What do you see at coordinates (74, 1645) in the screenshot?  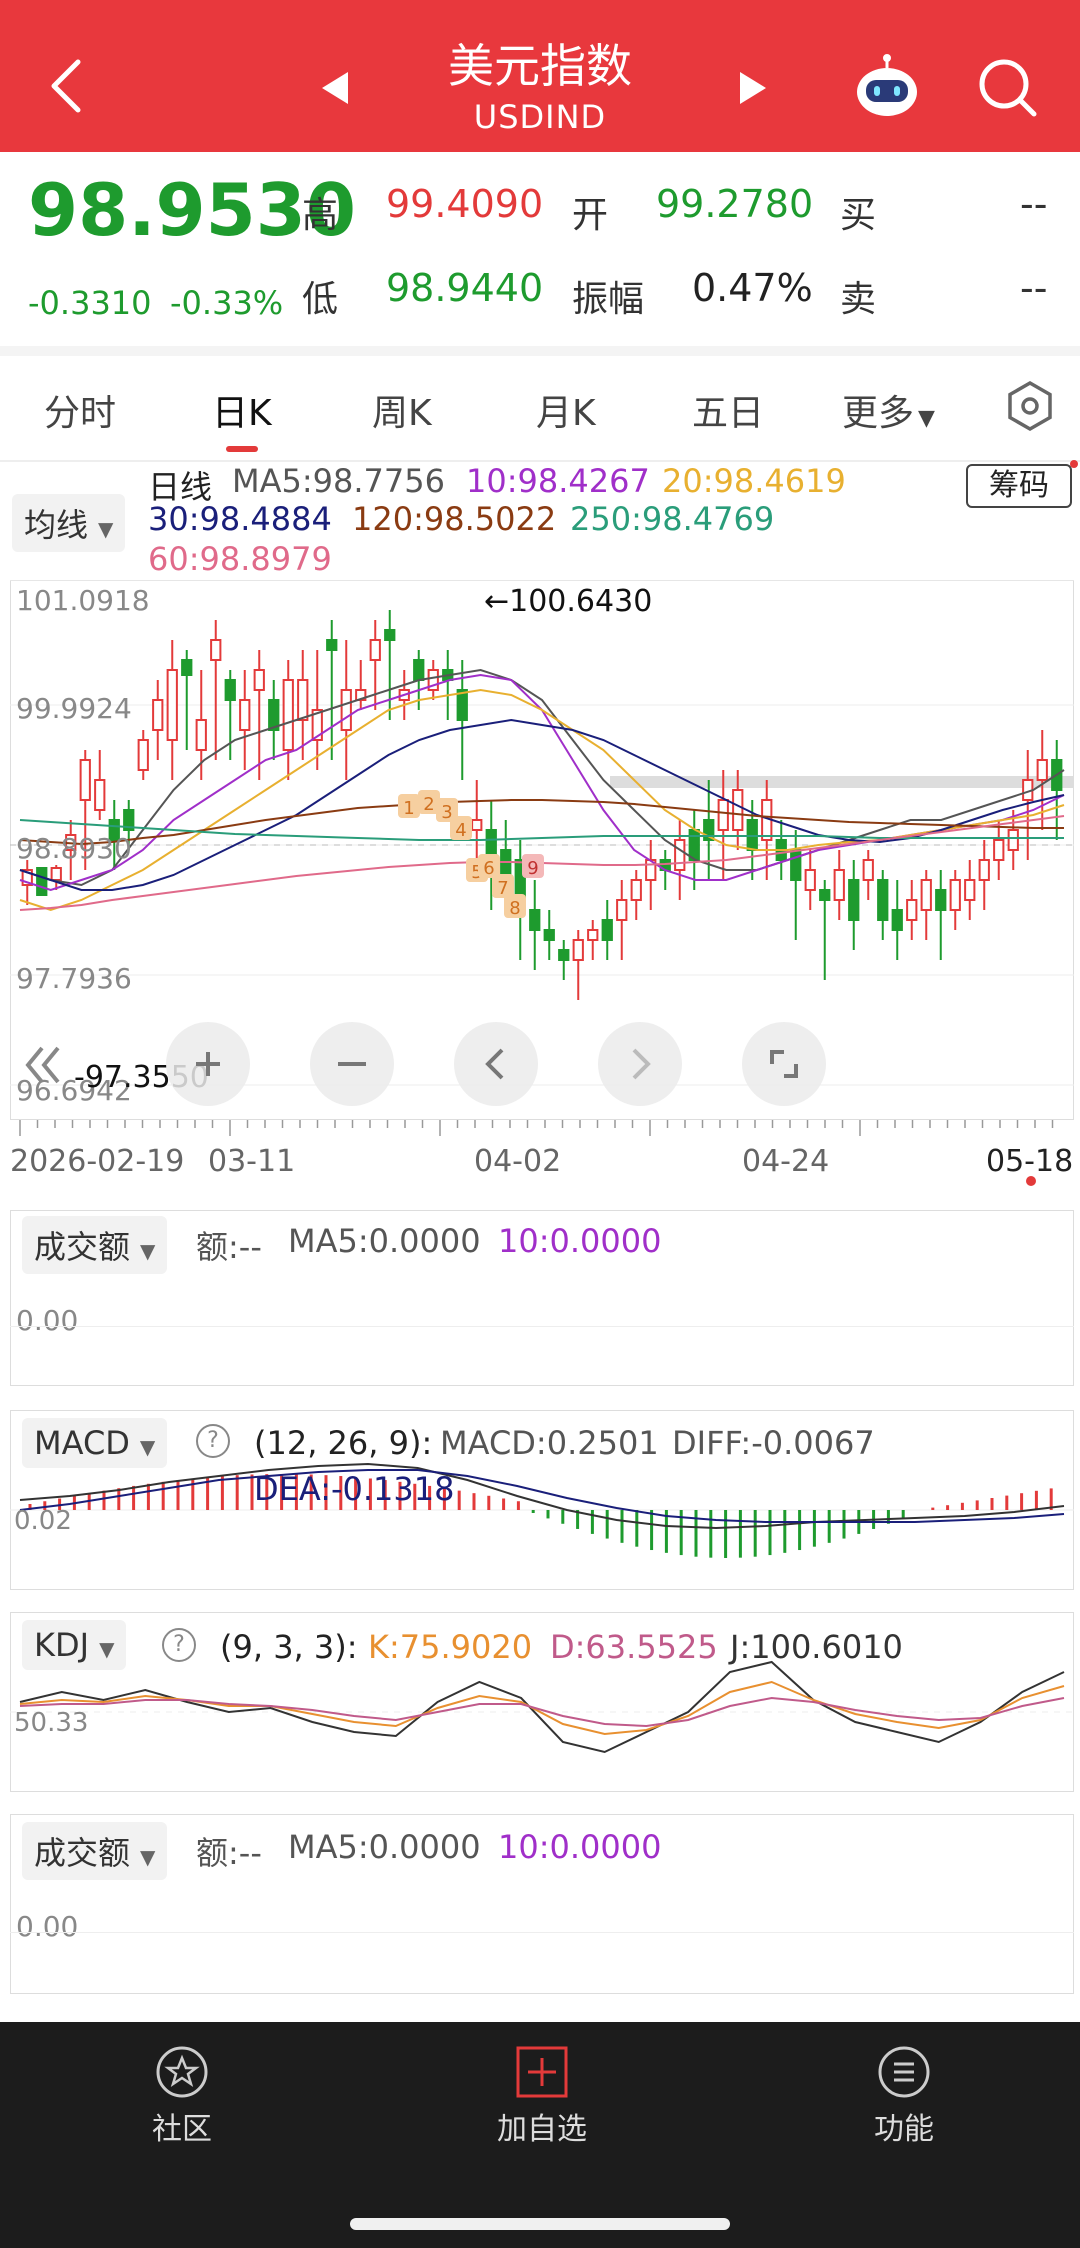 I see `kdj-selector: KDJ ▼` at bounding box center [74, 1645].